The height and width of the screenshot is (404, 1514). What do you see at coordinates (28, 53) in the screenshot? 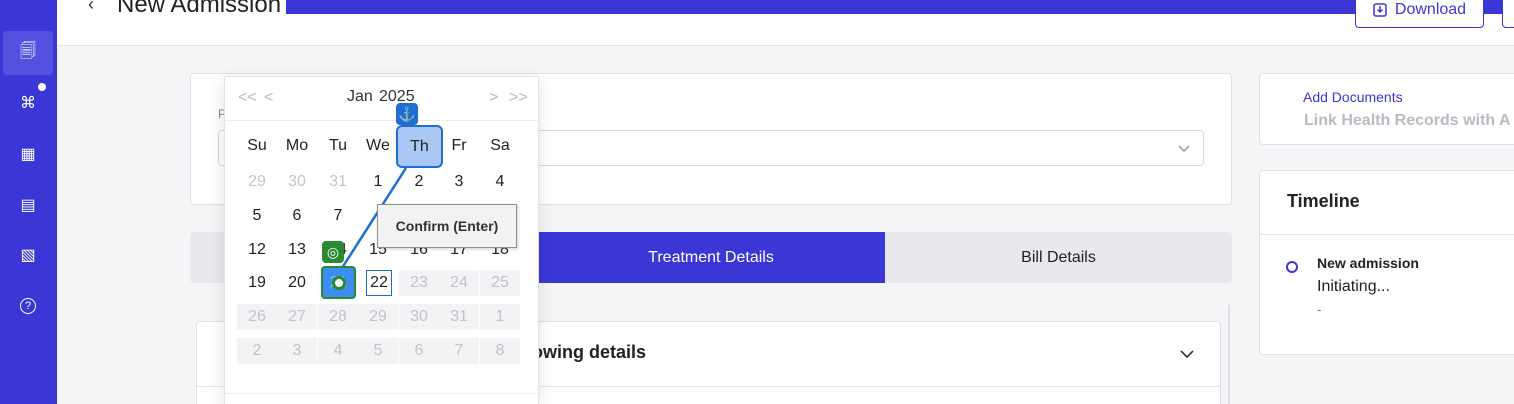
I see `documents-nav-icon: 🗐` at bounding box center [28, 53].